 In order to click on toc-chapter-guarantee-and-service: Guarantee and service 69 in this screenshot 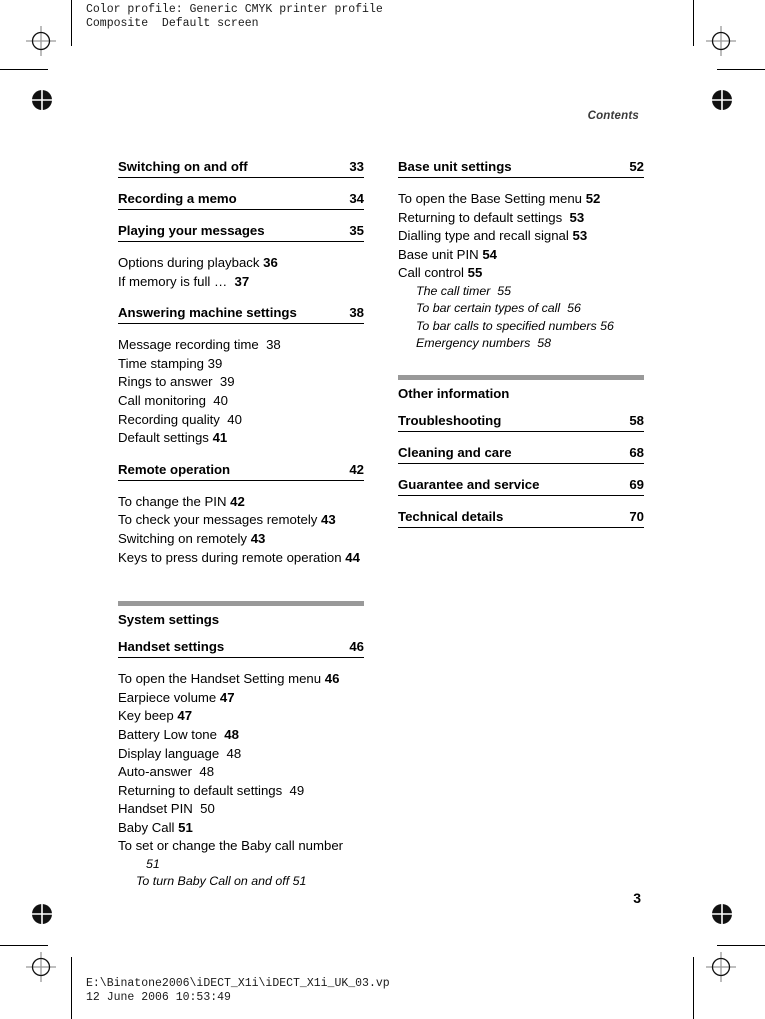, I will do `click(521, 486)`.